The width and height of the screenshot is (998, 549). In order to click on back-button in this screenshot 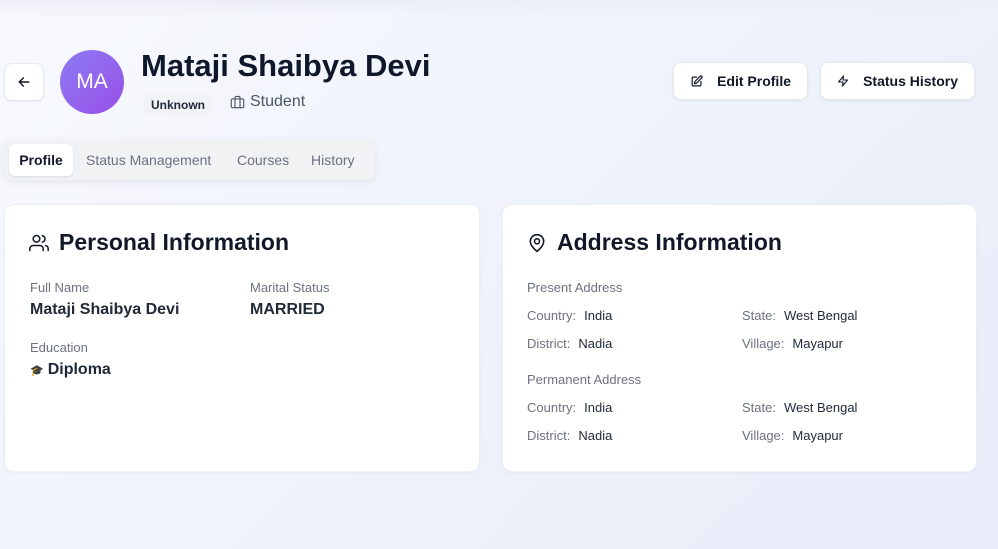, I will do `click(24, 82)`.